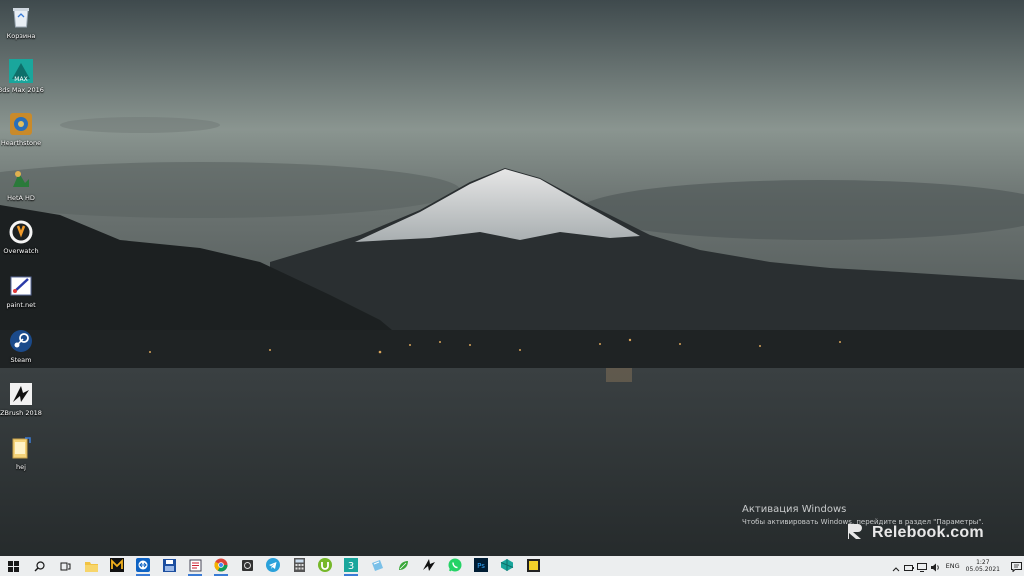 This screenshot has height=576, width=1024. I want to click on paint-net-icon, so click(21, 286).